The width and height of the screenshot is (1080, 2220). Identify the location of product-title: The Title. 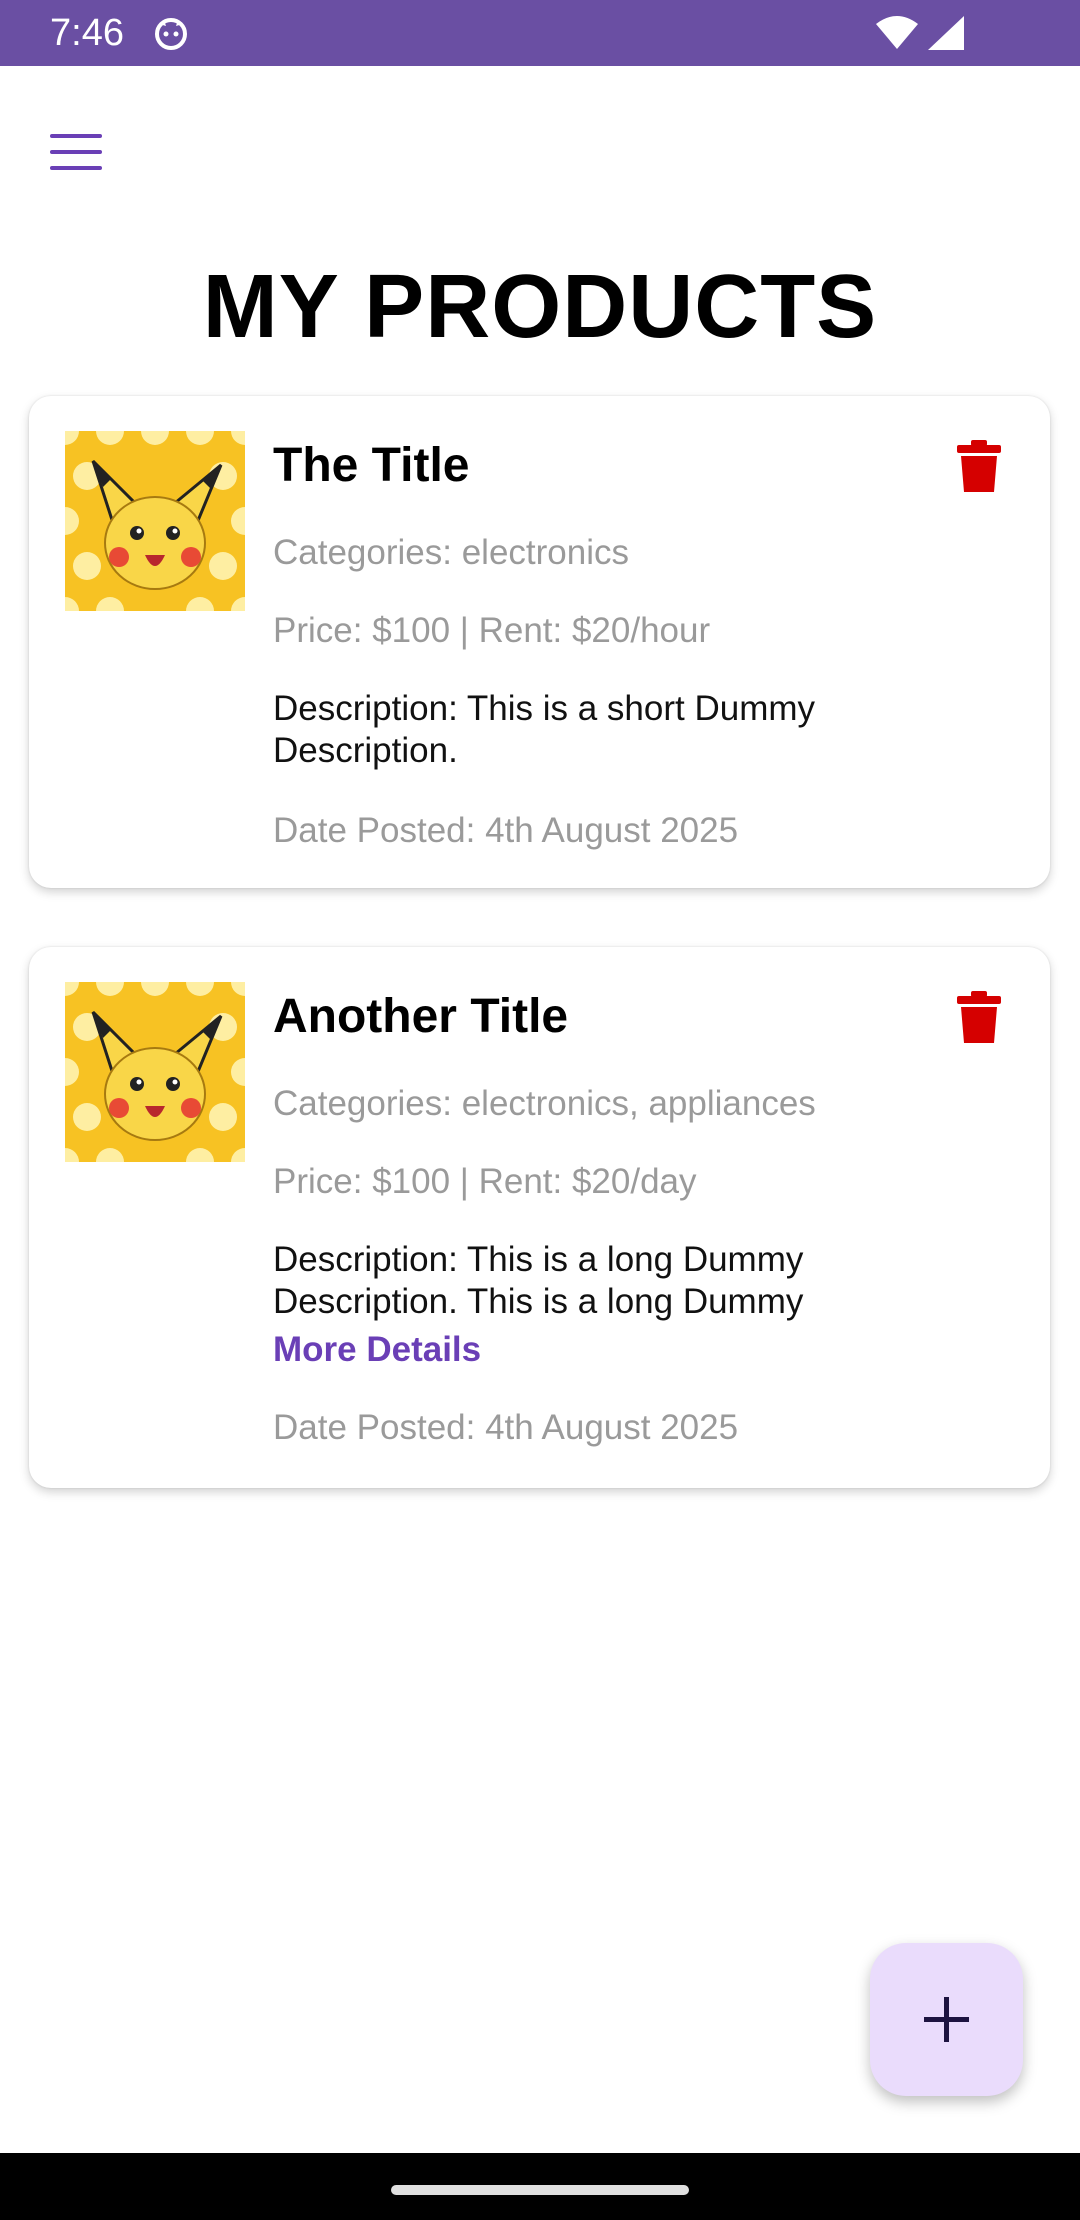
(371, 465).